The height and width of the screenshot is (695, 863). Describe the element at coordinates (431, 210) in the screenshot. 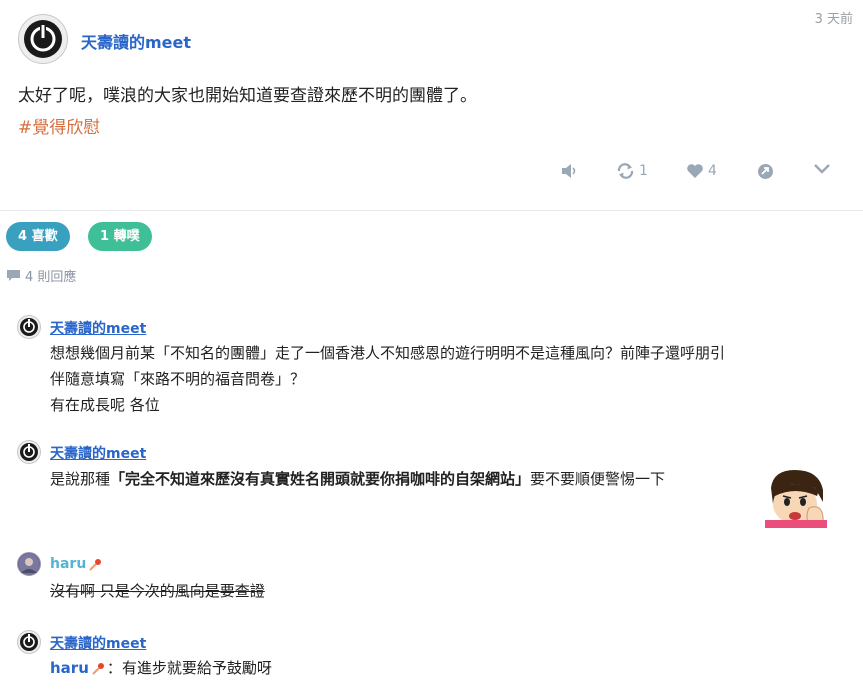

I see `post-divider` at that location.